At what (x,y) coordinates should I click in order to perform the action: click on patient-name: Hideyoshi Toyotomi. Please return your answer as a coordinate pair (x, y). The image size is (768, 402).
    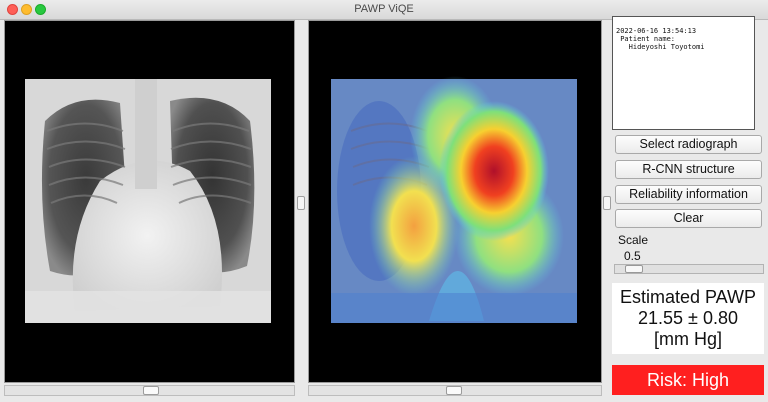
    Looking at the image, I should click on (660, 47).